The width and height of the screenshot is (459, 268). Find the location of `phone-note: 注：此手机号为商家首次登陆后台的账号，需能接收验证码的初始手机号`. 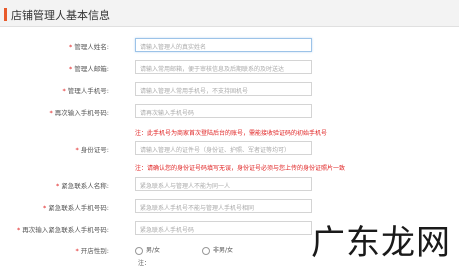

phone-note: 注：此手机号为商家首次登陆后台的账号，需能接收验证码的初始手机号 is located at coordinates (231, 133).